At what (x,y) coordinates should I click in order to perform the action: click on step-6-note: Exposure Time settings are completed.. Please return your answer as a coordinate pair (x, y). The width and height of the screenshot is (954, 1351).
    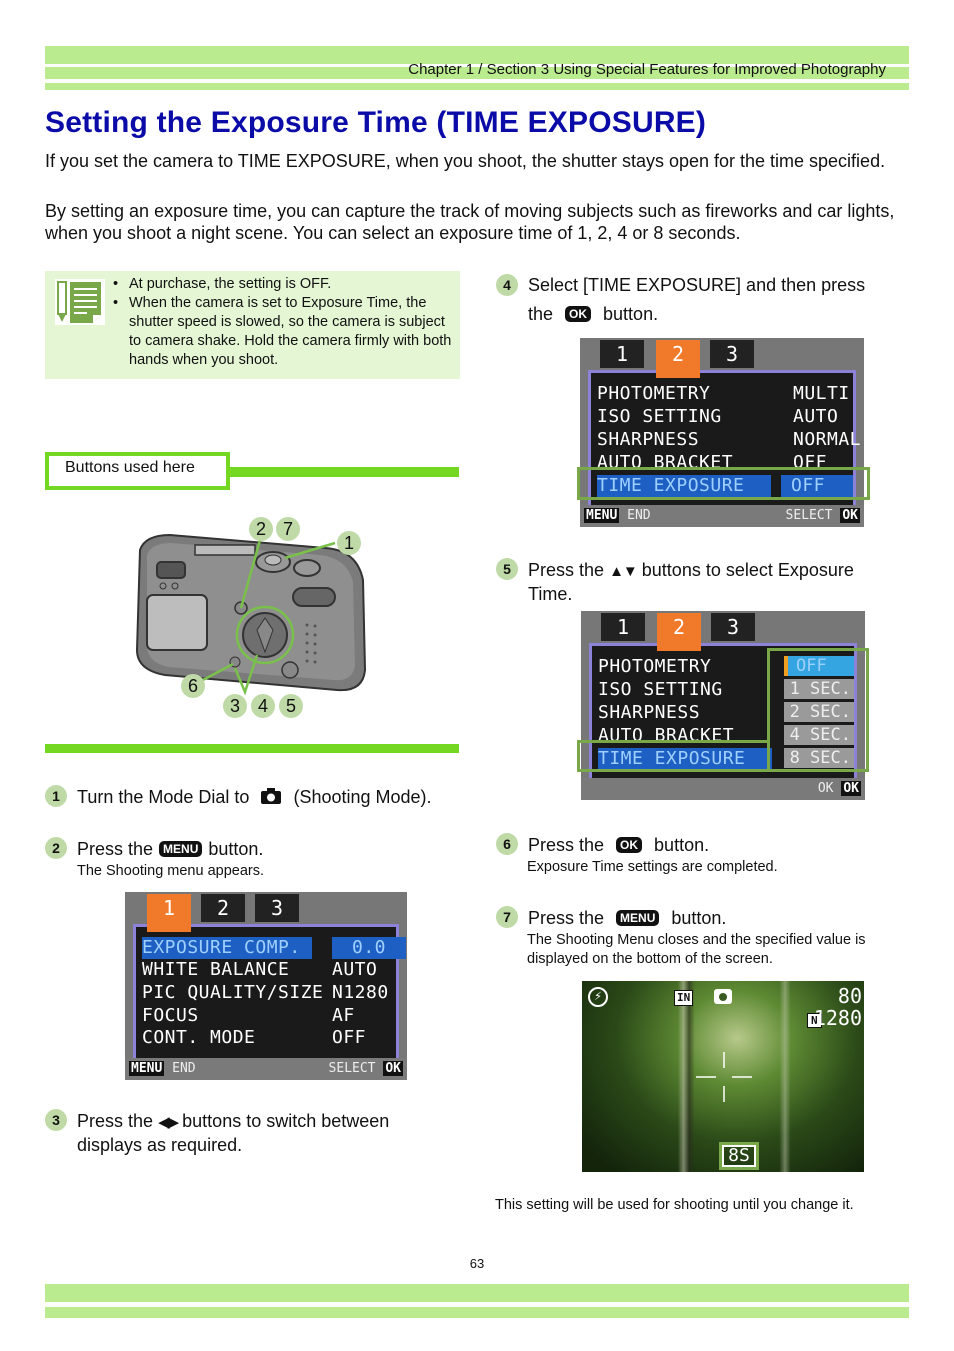
    Looking at the image, I should click on (652, 867).